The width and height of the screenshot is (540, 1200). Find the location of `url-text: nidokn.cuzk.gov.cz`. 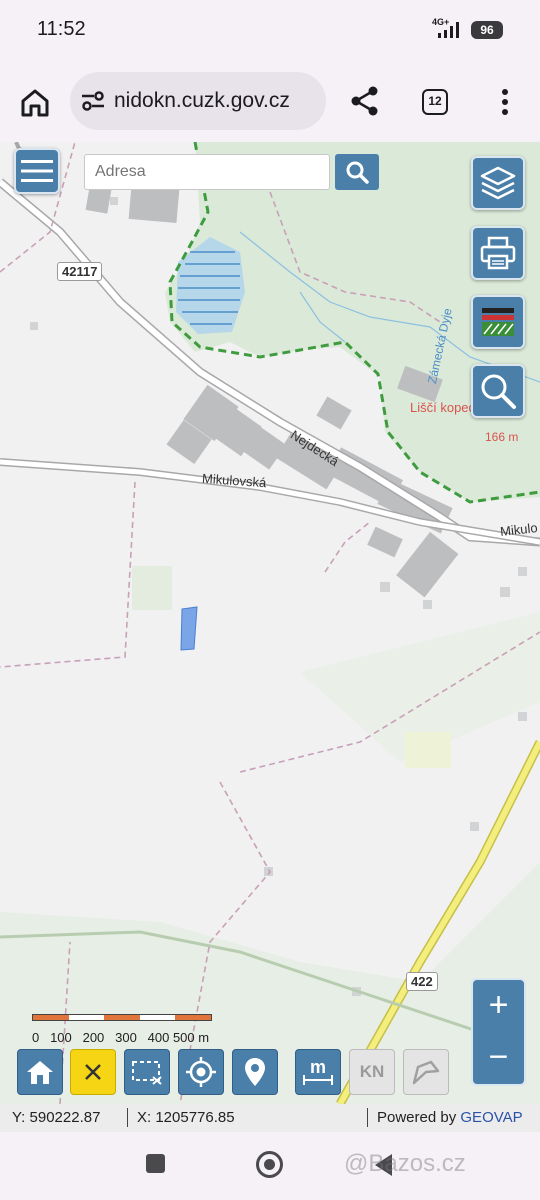

url-text: nidokn.cuzk.gov.cz is located at coordinates (202, 100).